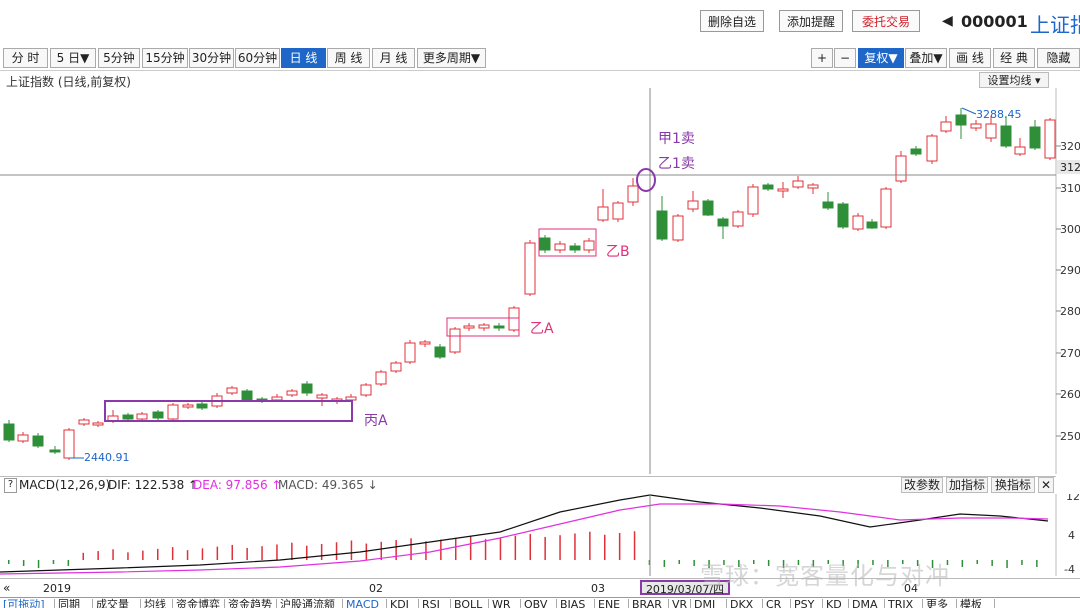 This screenshot has width=1080, height=608. Describe the element at coordinates (646, 180) in the screenshot. I see `sell-point-circle` at that location.